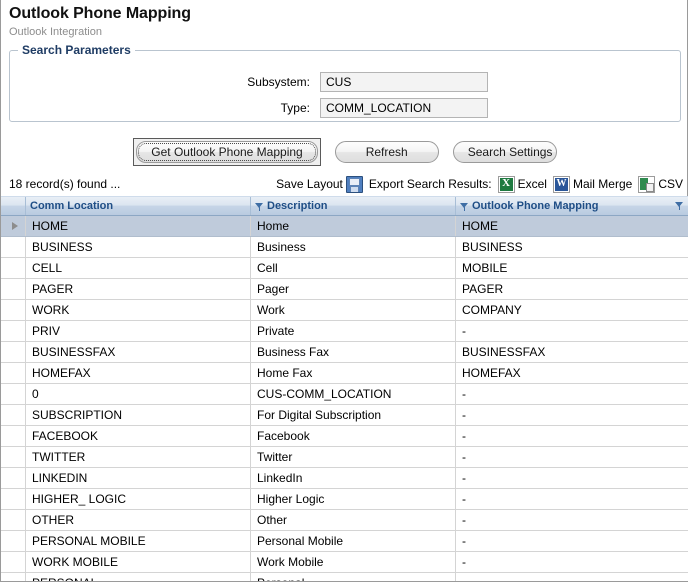  Describe the element at coordinates (100, 13) in the screenshot. I see `page-title: Outlook Phone Mapping` at that location.